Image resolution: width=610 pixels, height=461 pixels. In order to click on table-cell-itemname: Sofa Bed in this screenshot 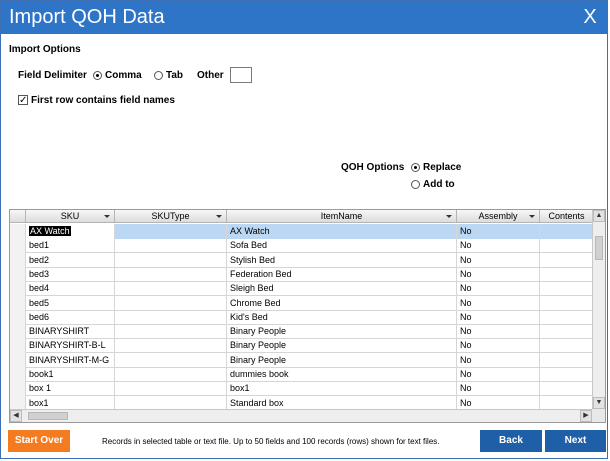, I will do `click(342, 246)`.